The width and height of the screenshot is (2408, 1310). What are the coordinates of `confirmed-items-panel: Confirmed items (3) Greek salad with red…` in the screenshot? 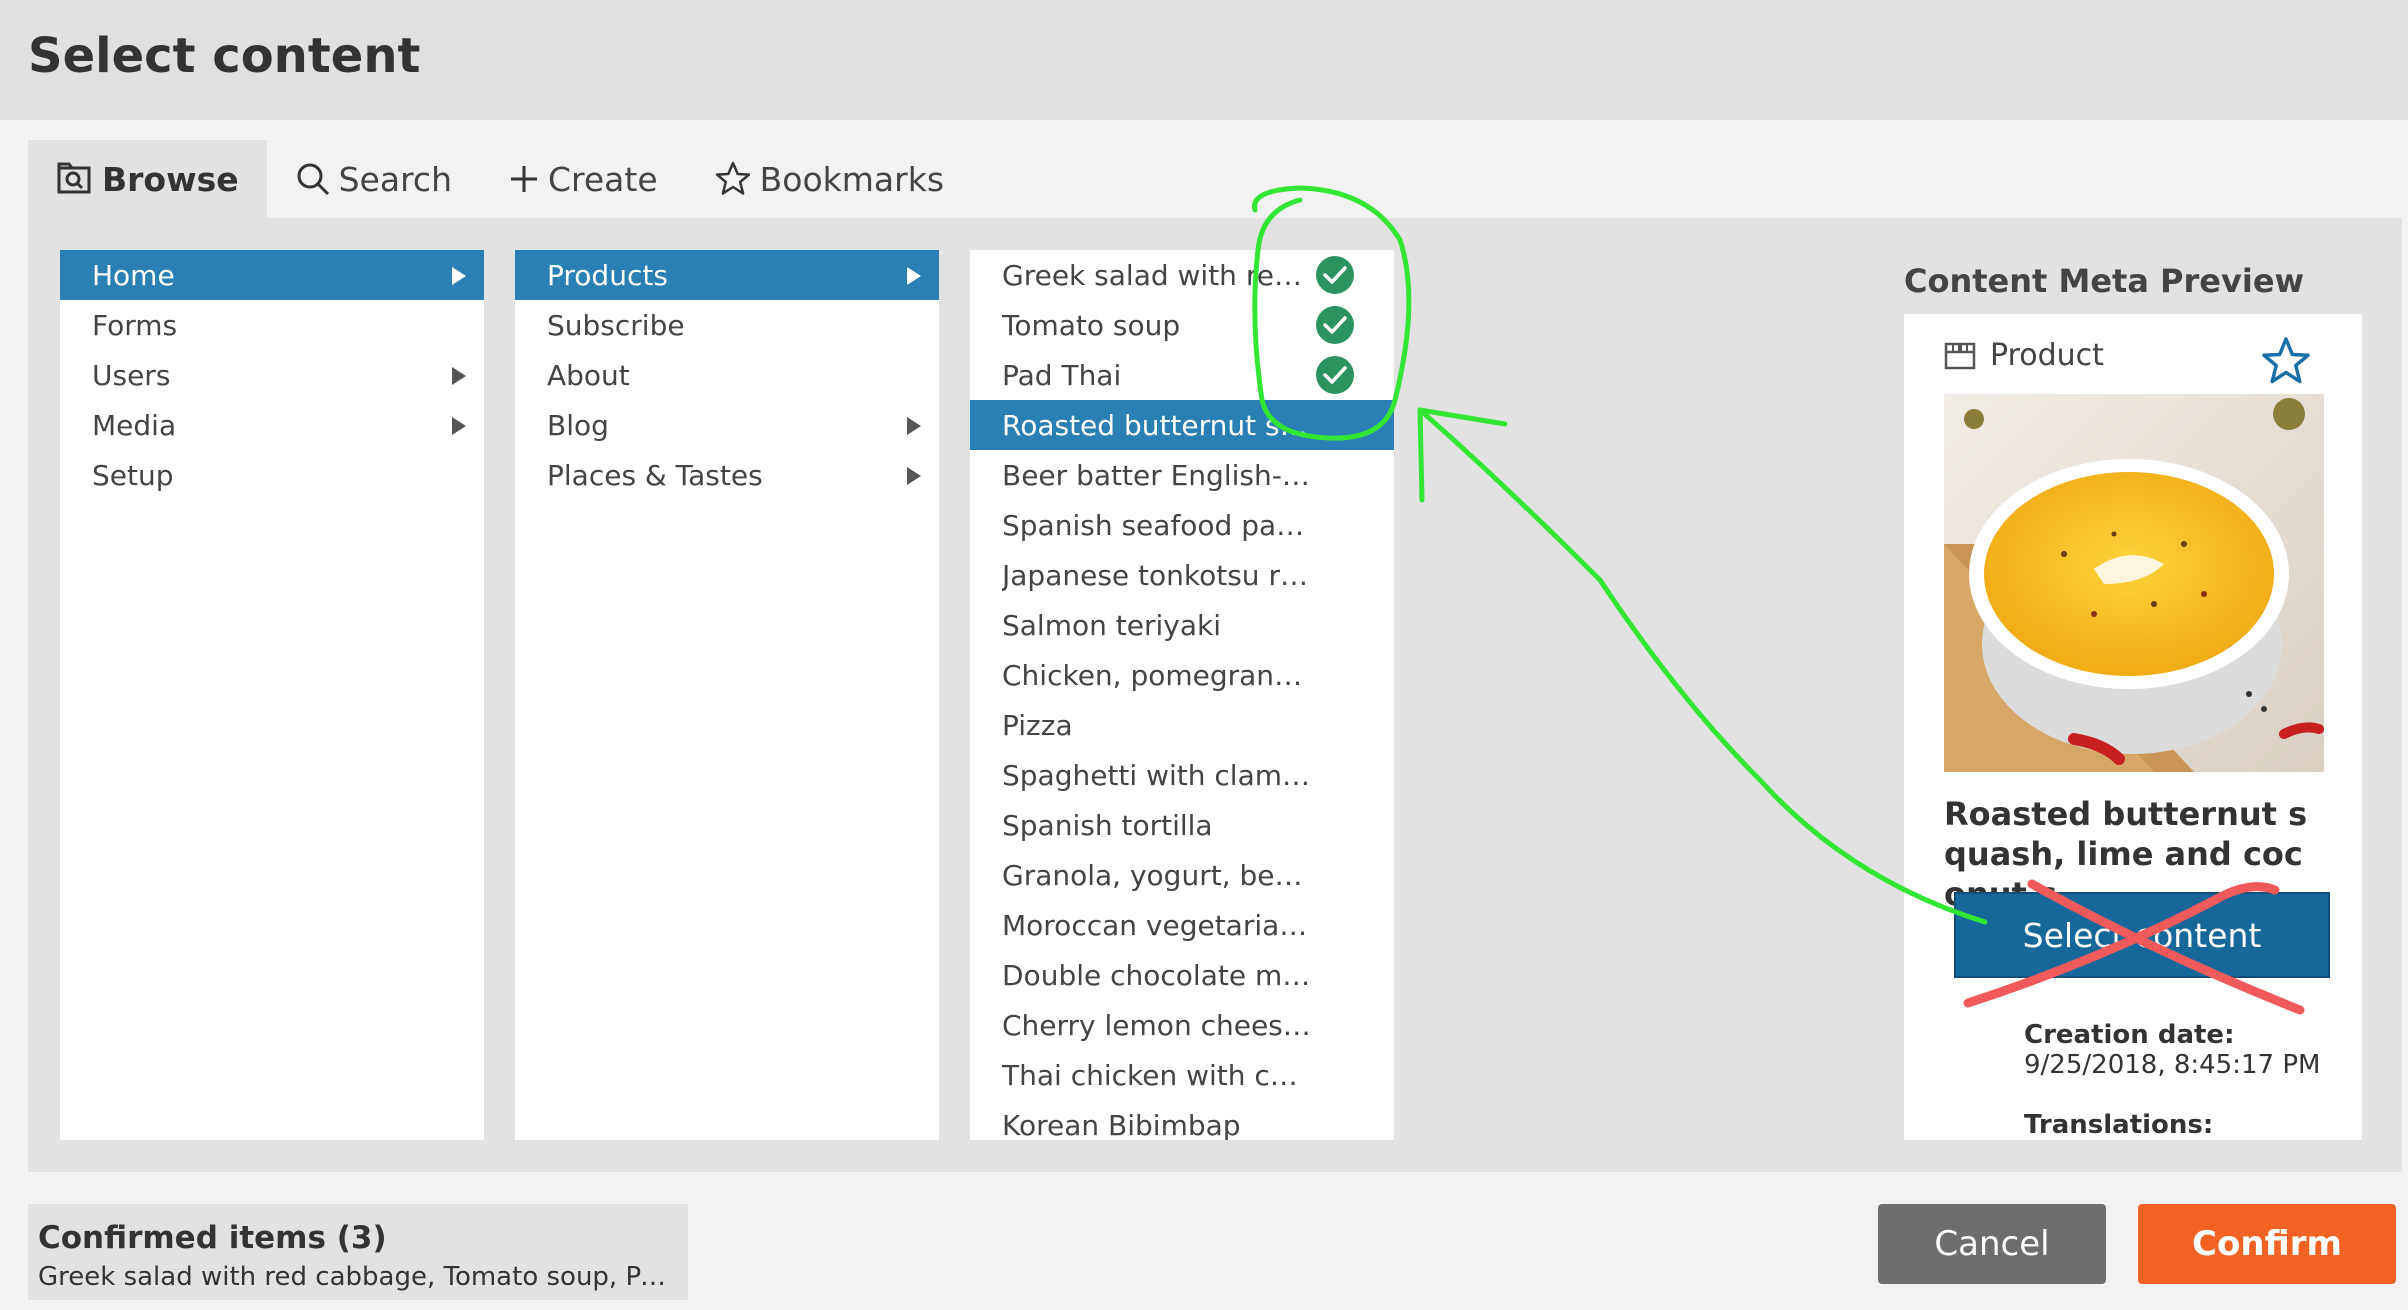 It's located at (358, 1252).